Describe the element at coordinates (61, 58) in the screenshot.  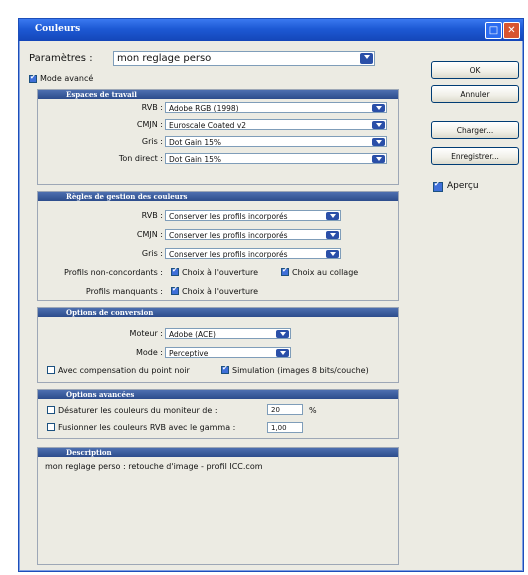
I see `params-label: Paramètres :` at that location.